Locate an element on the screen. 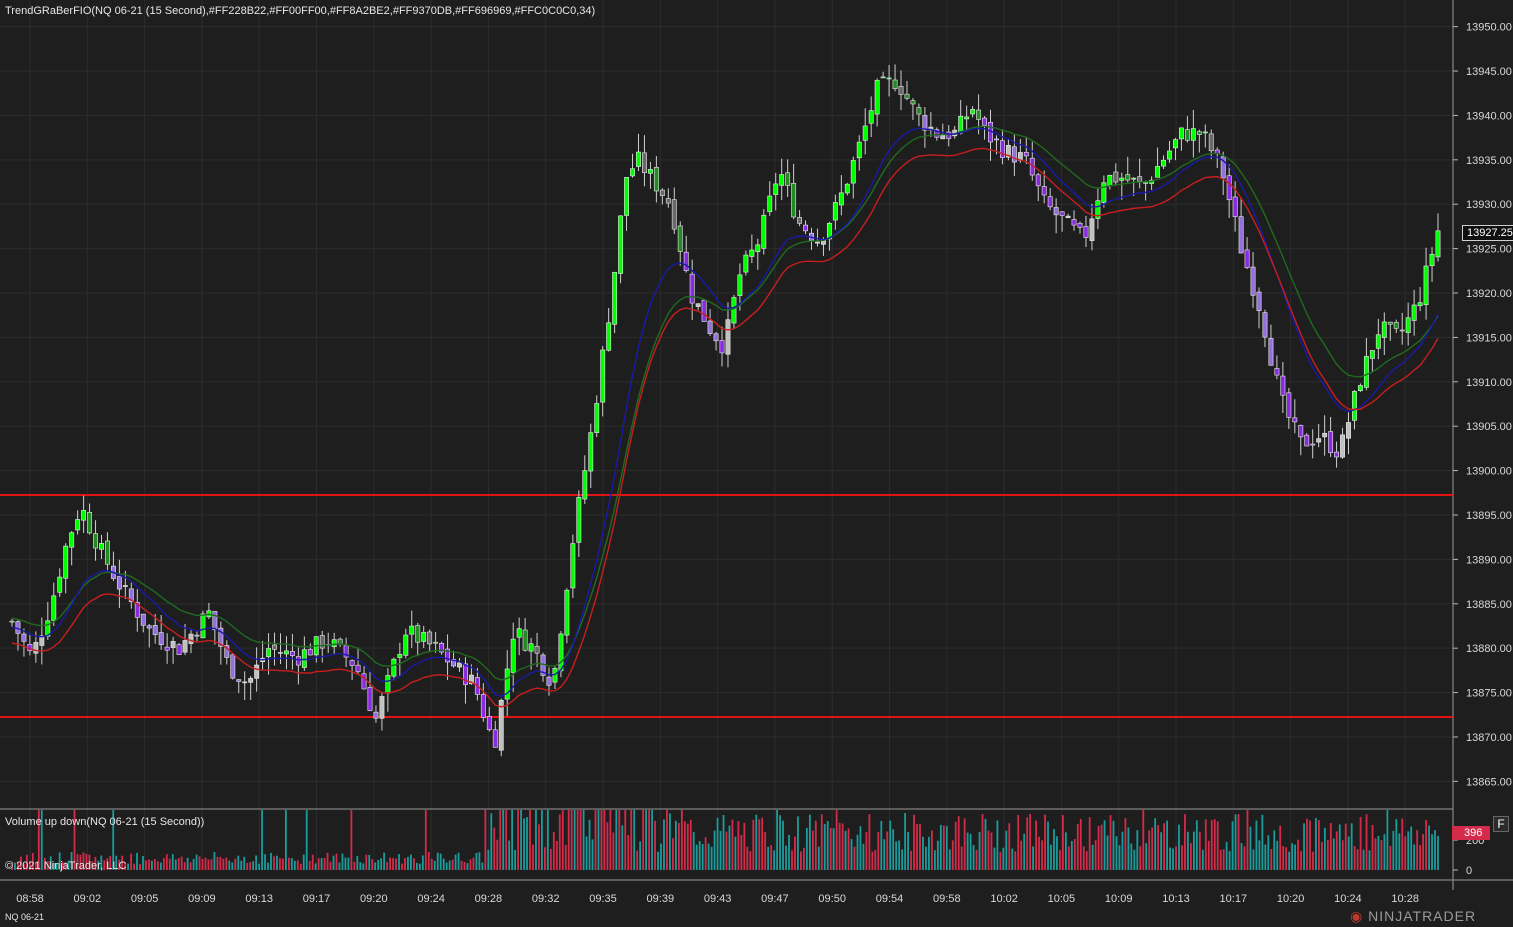 The image size is (1513, 927). y-tick-label: 13945.00 is located at coordinates (1489, 72).